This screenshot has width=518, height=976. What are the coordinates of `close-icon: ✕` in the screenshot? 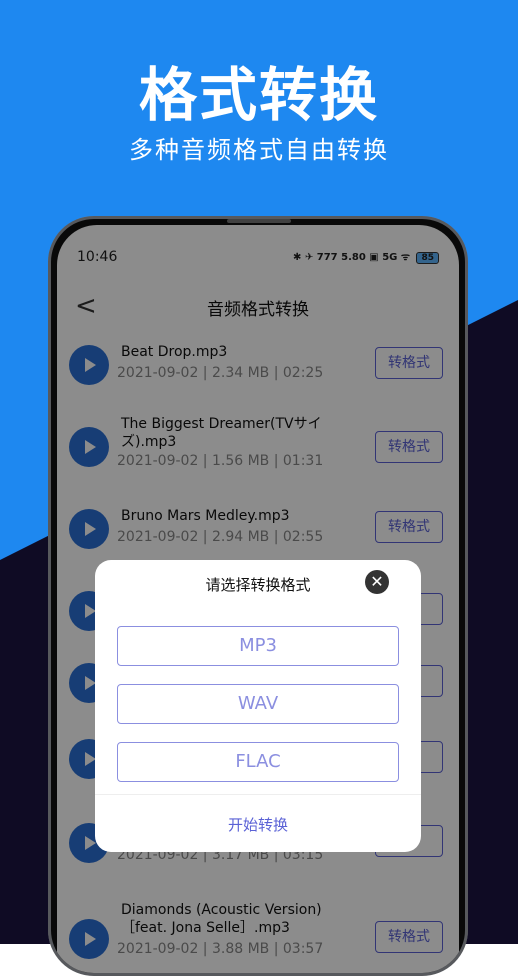 It's located at (377, 582).